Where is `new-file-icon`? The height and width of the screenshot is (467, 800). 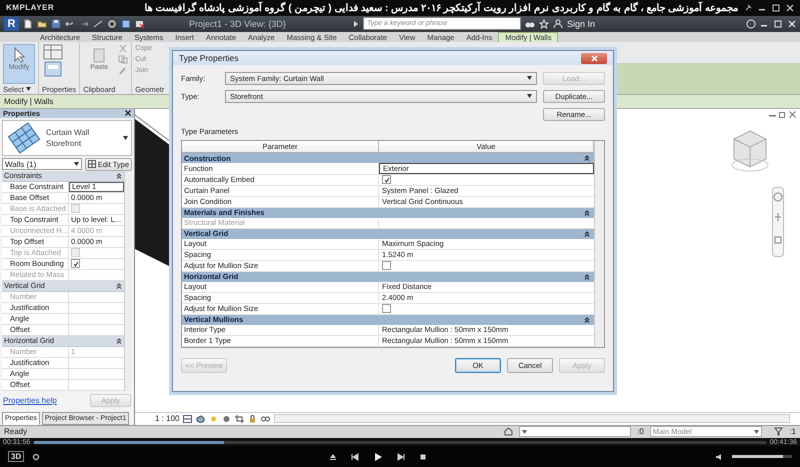 new-file-icon is located at coordinates (28, 23).